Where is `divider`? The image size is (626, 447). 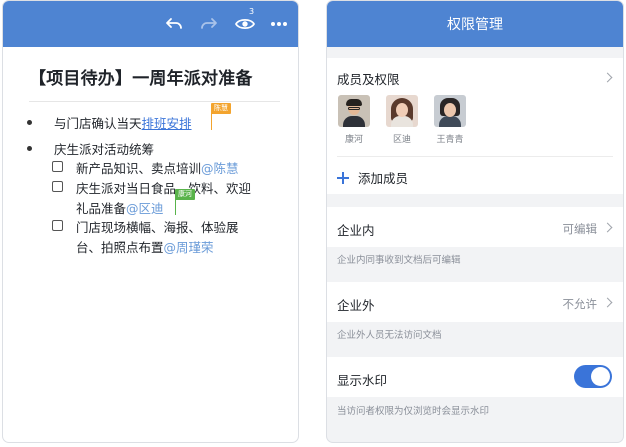 divider is located at coordinates (475, 156).